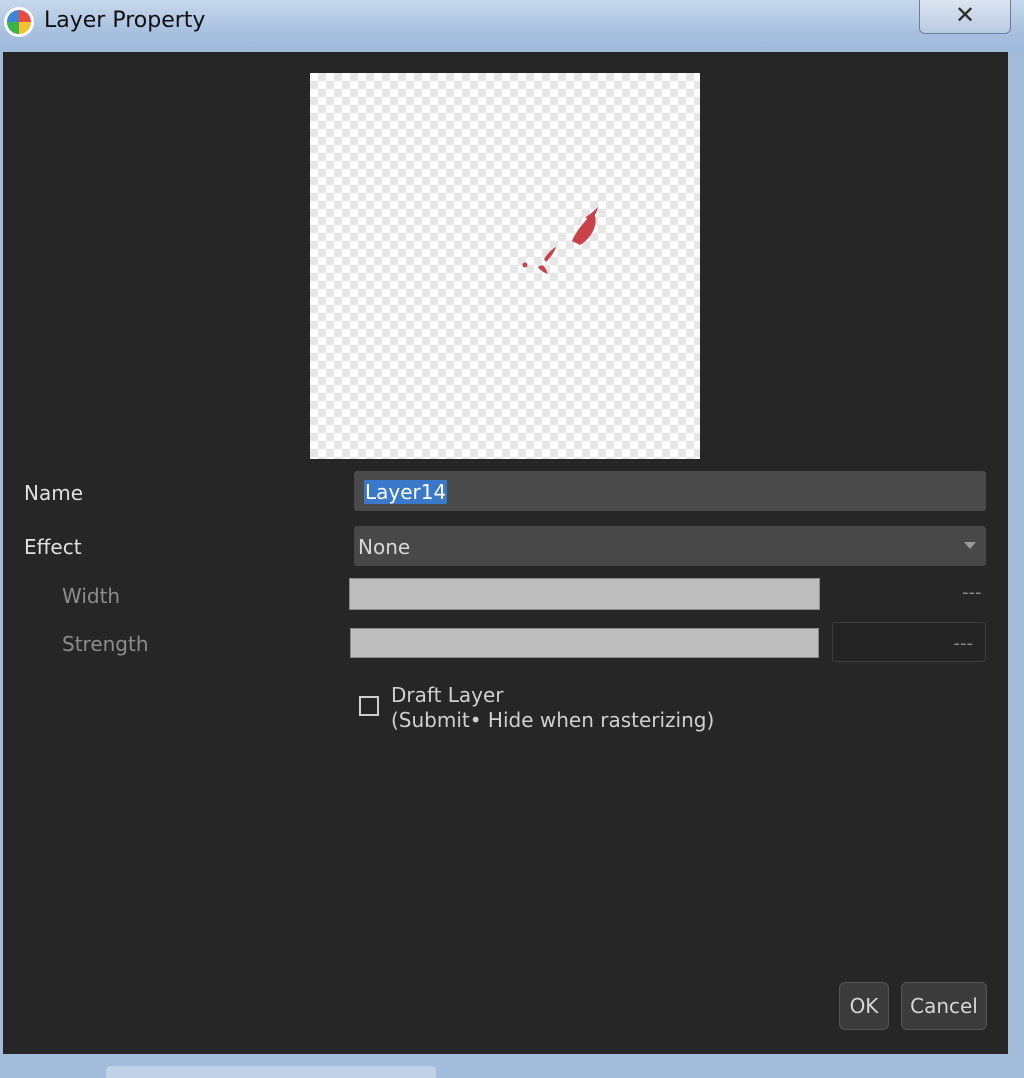 The image size is (1024, 1078). What do you see at coordinates (91, 596) in the screenshot?
I see `width-label: Width` at bounding box center [91, 596].